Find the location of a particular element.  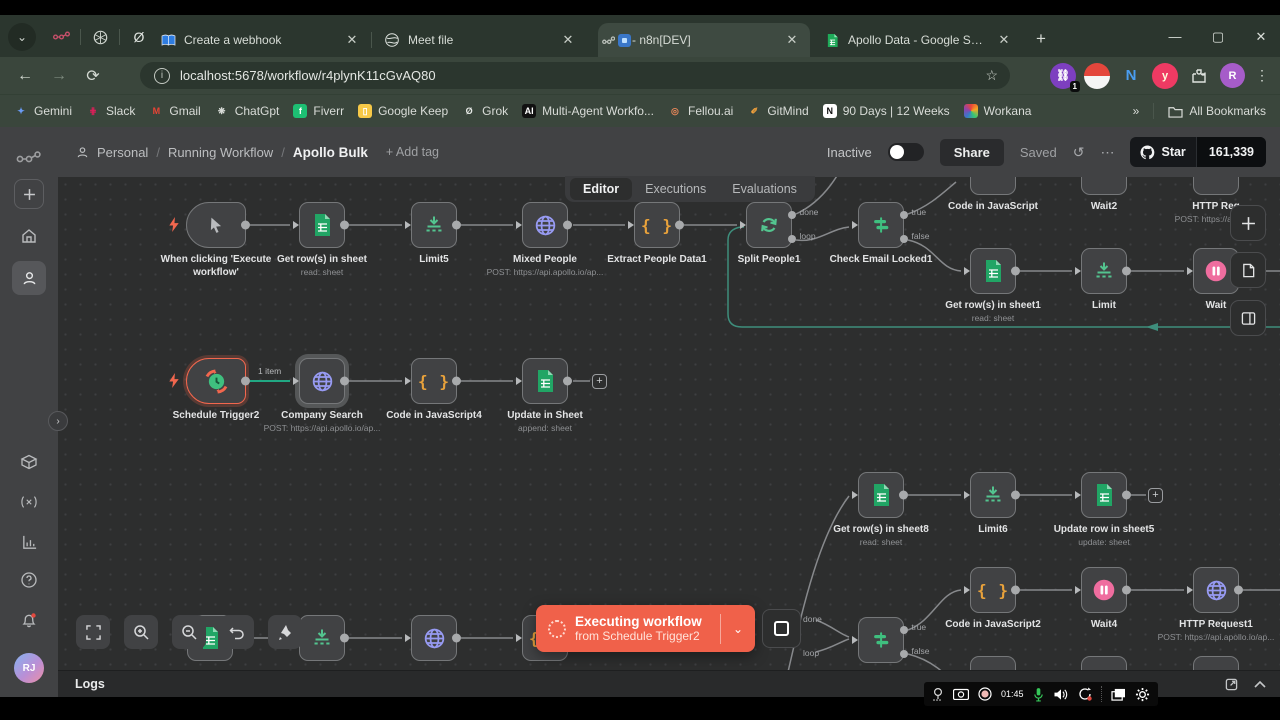

sticky-note-button is located at coordinates (1248, 270).